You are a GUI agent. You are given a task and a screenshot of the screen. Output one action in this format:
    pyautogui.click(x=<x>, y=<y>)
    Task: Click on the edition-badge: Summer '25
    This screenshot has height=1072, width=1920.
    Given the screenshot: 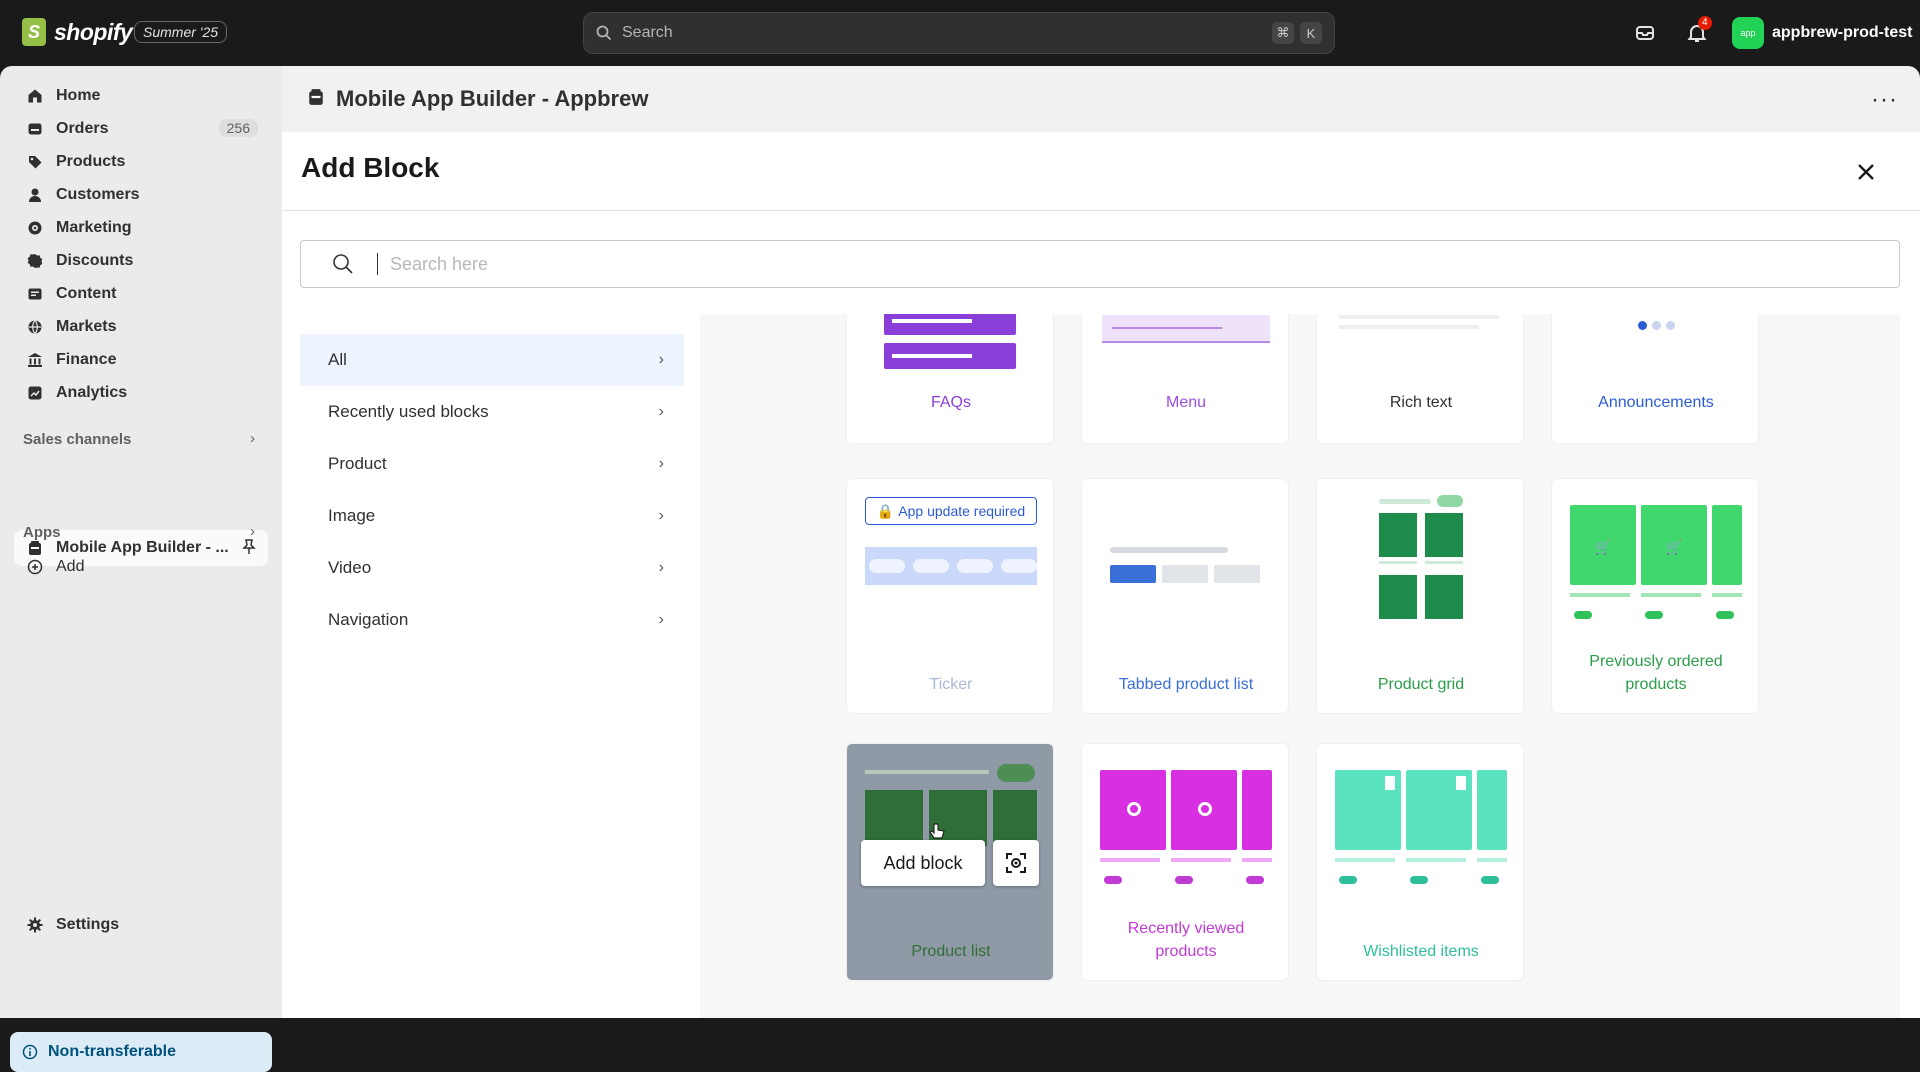 What is the action you would take?
    pyautogui.click(x=181, y=32)
    